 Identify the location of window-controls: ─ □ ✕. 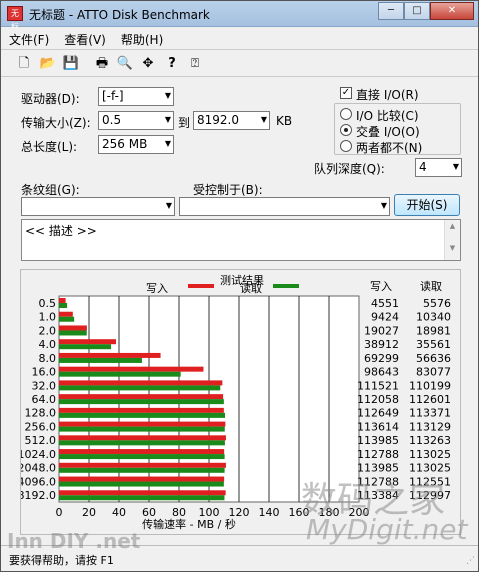
(426, 11).